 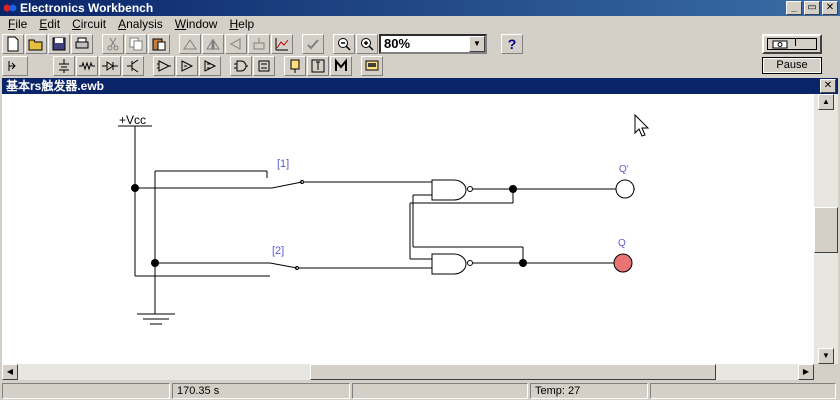 I want to click on menu-file: File, so click(x=17, y=24).